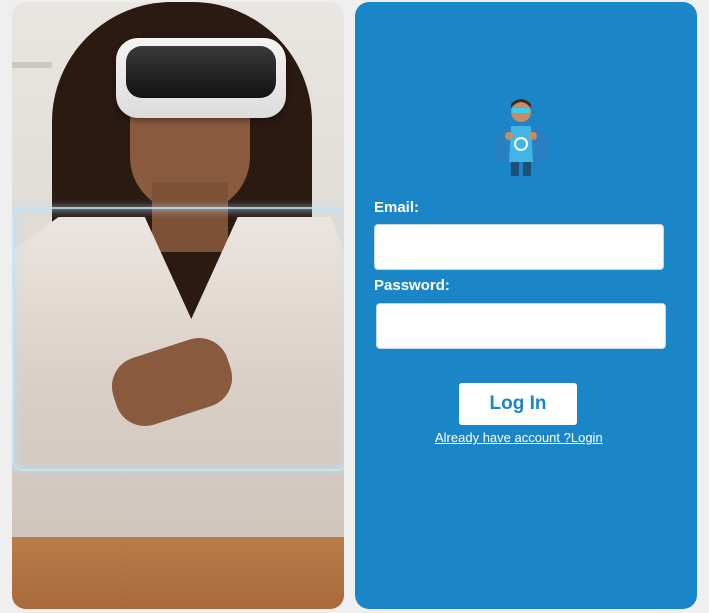 The width and height of the screenshot is (709, 613). Describe the element at coordinates (519, 437) in the screenshot. I see `already-have-account-link: Already have account ?Login` at that location.